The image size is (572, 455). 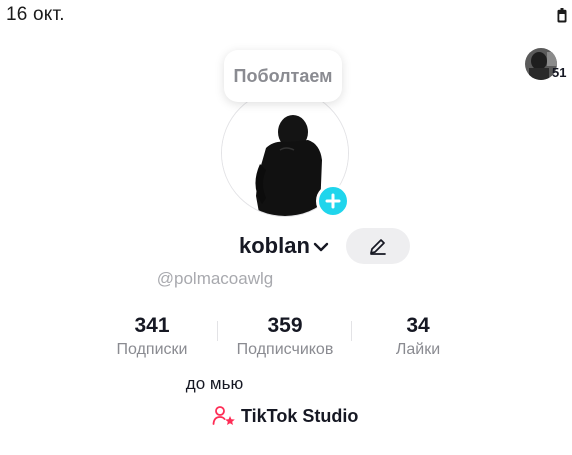 What do you see at coordinates (152, 349) in the screenshot?
I see `stat-following-label: Подписки` at bounding box center [152, 349].